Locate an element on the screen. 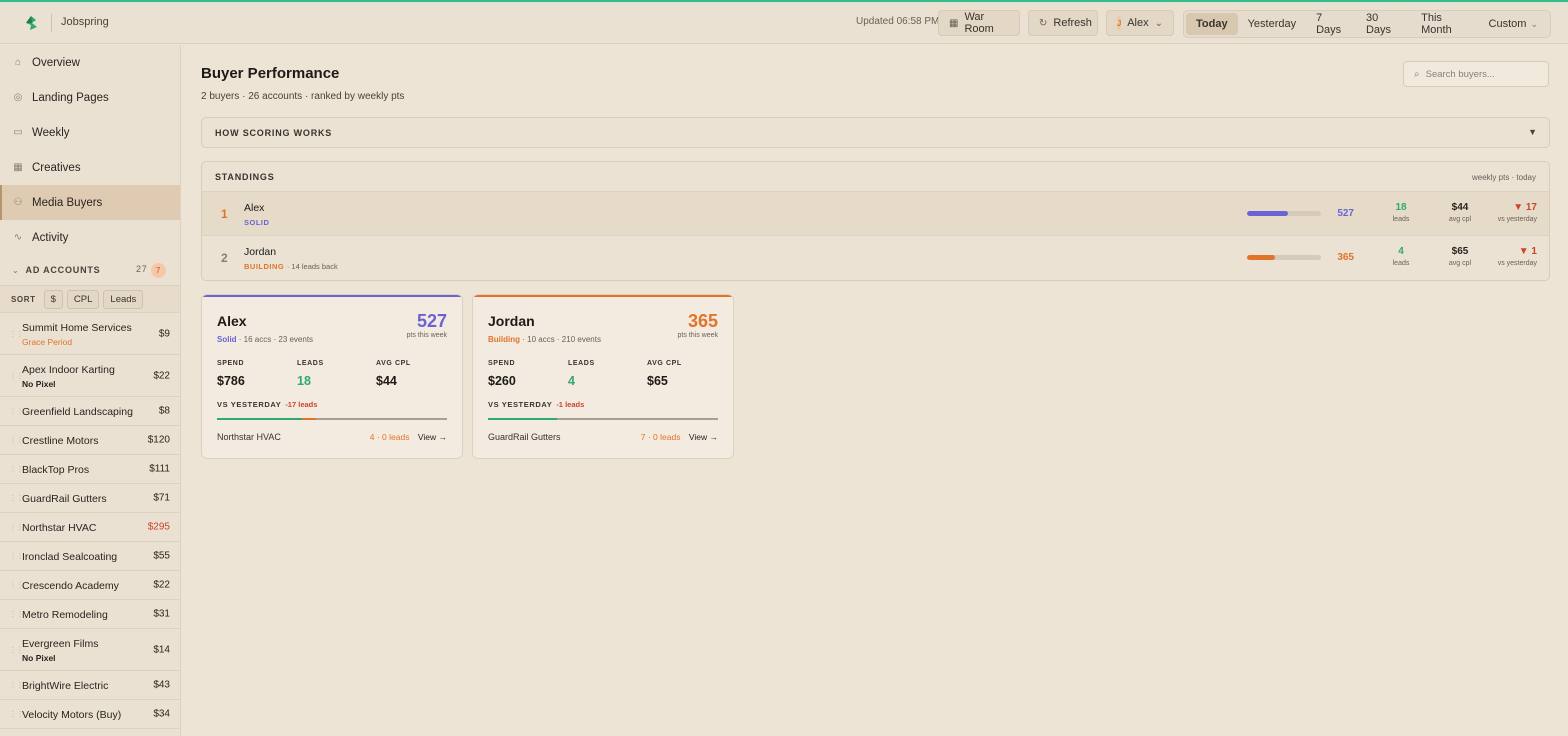 The width and height of the screenshot is (1568, 736). range-yesterday: Yesterday is located at coordinates (1272, 24).